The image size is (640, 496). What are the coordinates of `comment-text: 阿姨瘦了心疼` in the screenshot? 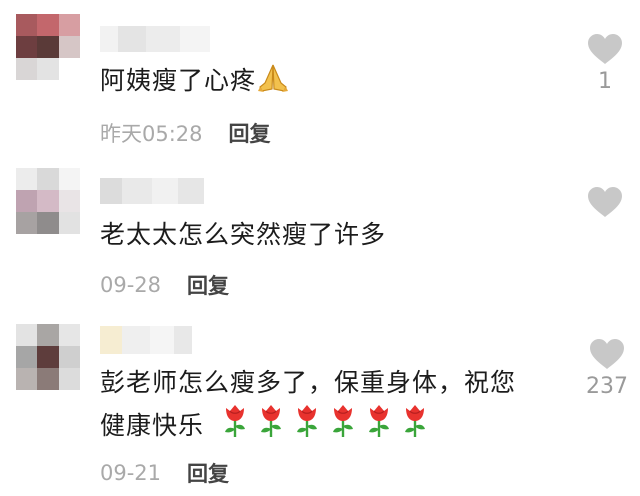 It's located at (195, 83).